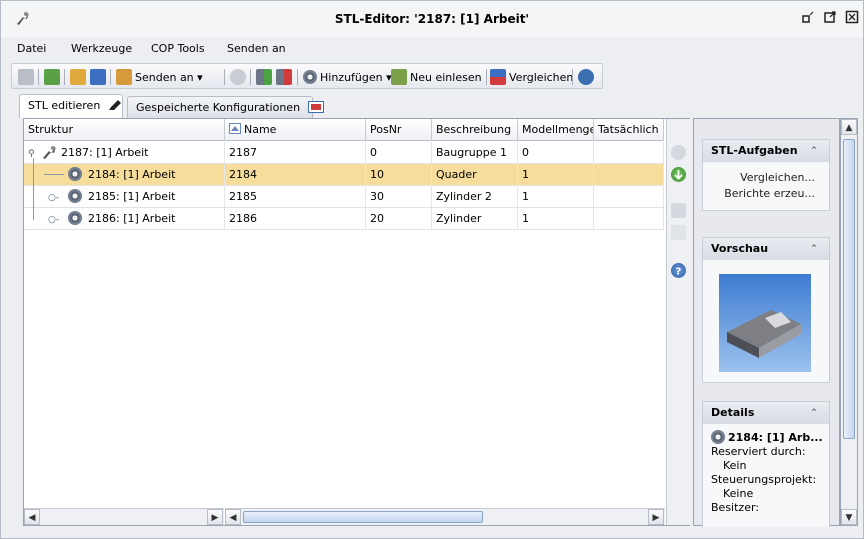  What do you see at coordinates (363, 517) in the screenshot?
I see `hscroll-thumb` at bounding box center [363, 517].